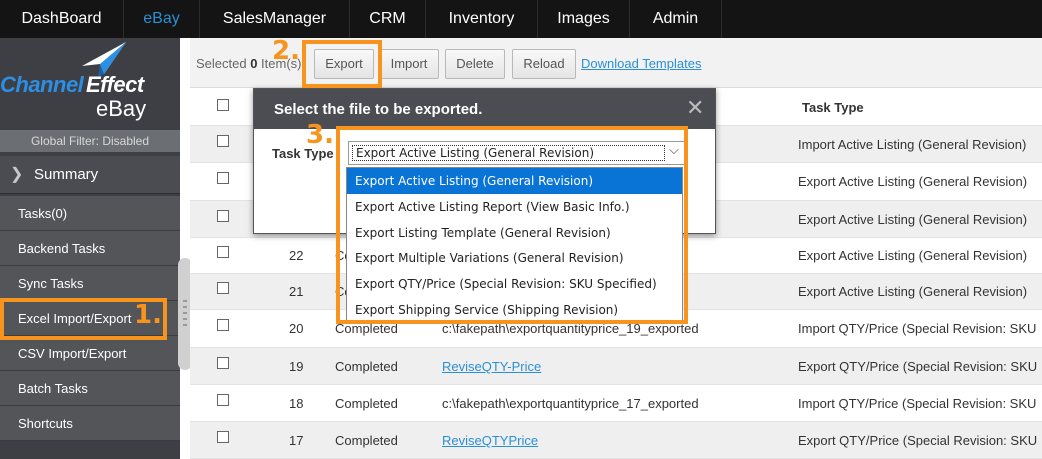 This screenshot has width=1042, height=459. I want to click on nav-item-dashboard: DashBoard, so click(62, 19).